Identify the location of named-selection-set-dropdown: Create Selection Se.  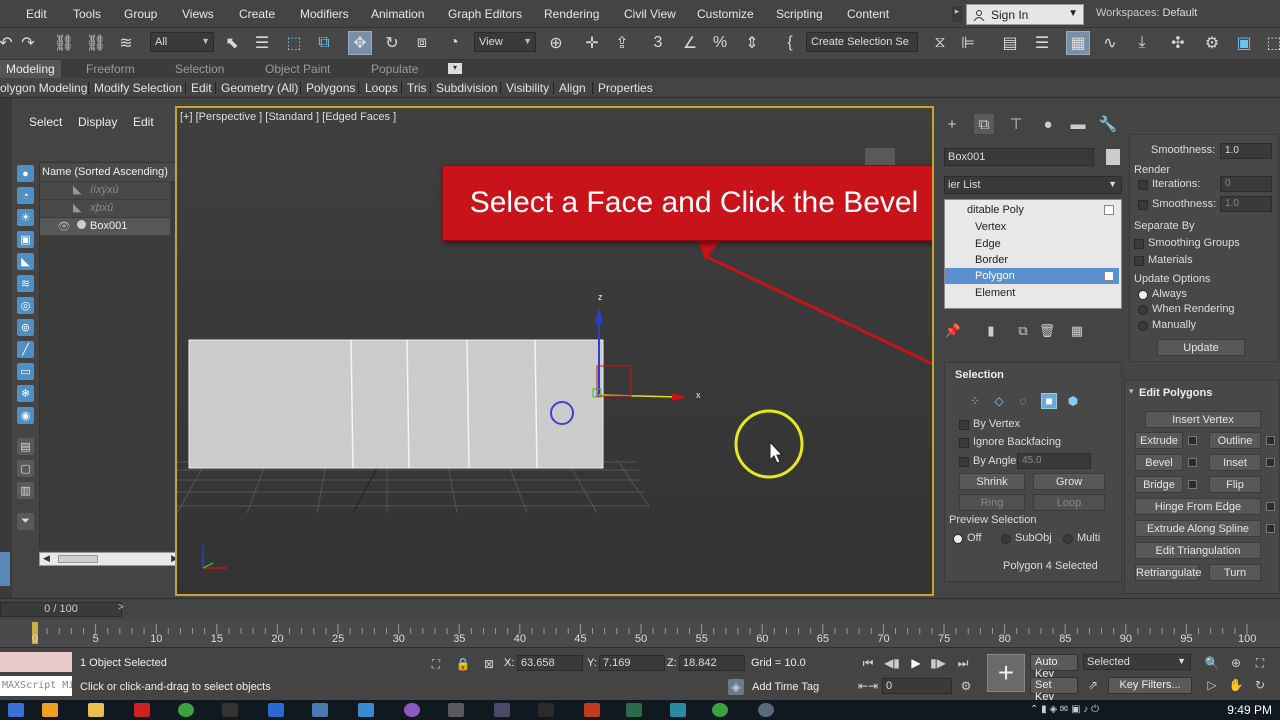
(862, 42).